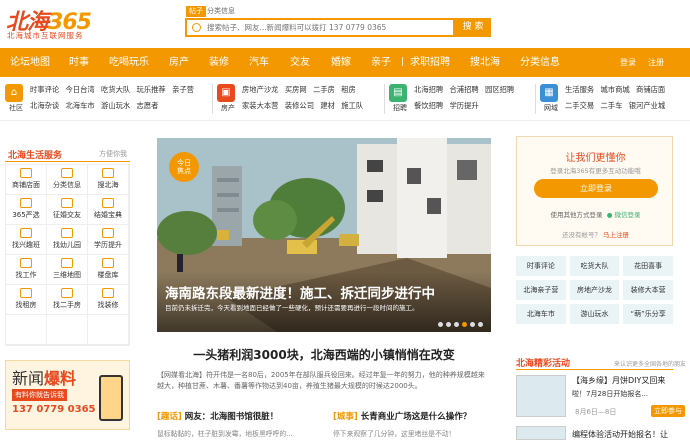 This screenshot has width=690, height=440. I want to click on news-item-sub: 停下来观察了几分钟，这里堵丝是不动！, so click(394, 434).